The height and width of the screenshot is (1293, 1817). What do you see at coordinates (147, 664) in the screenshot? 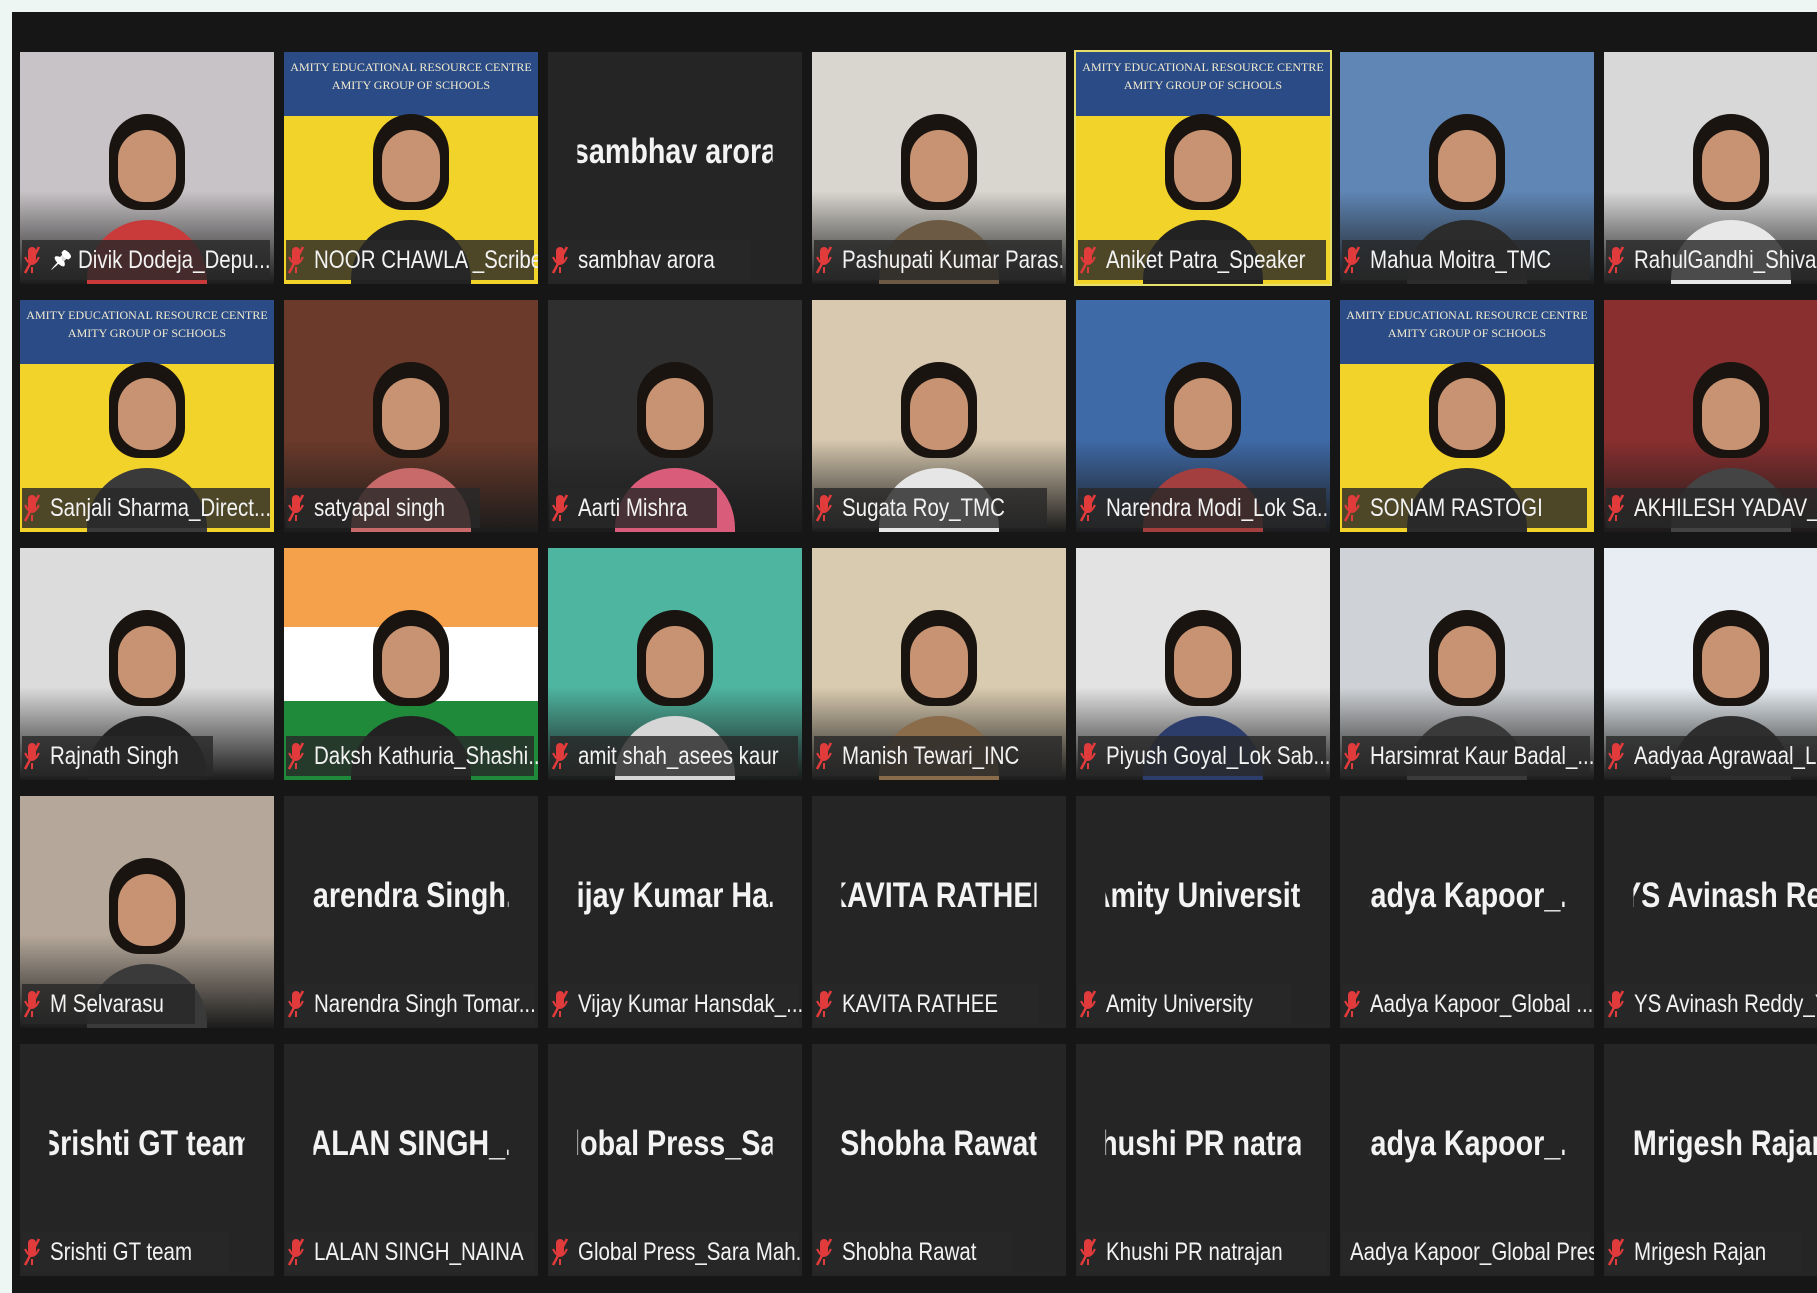
I see `participant-tile: Rajnath Singh` at bounding box center [147, 664].